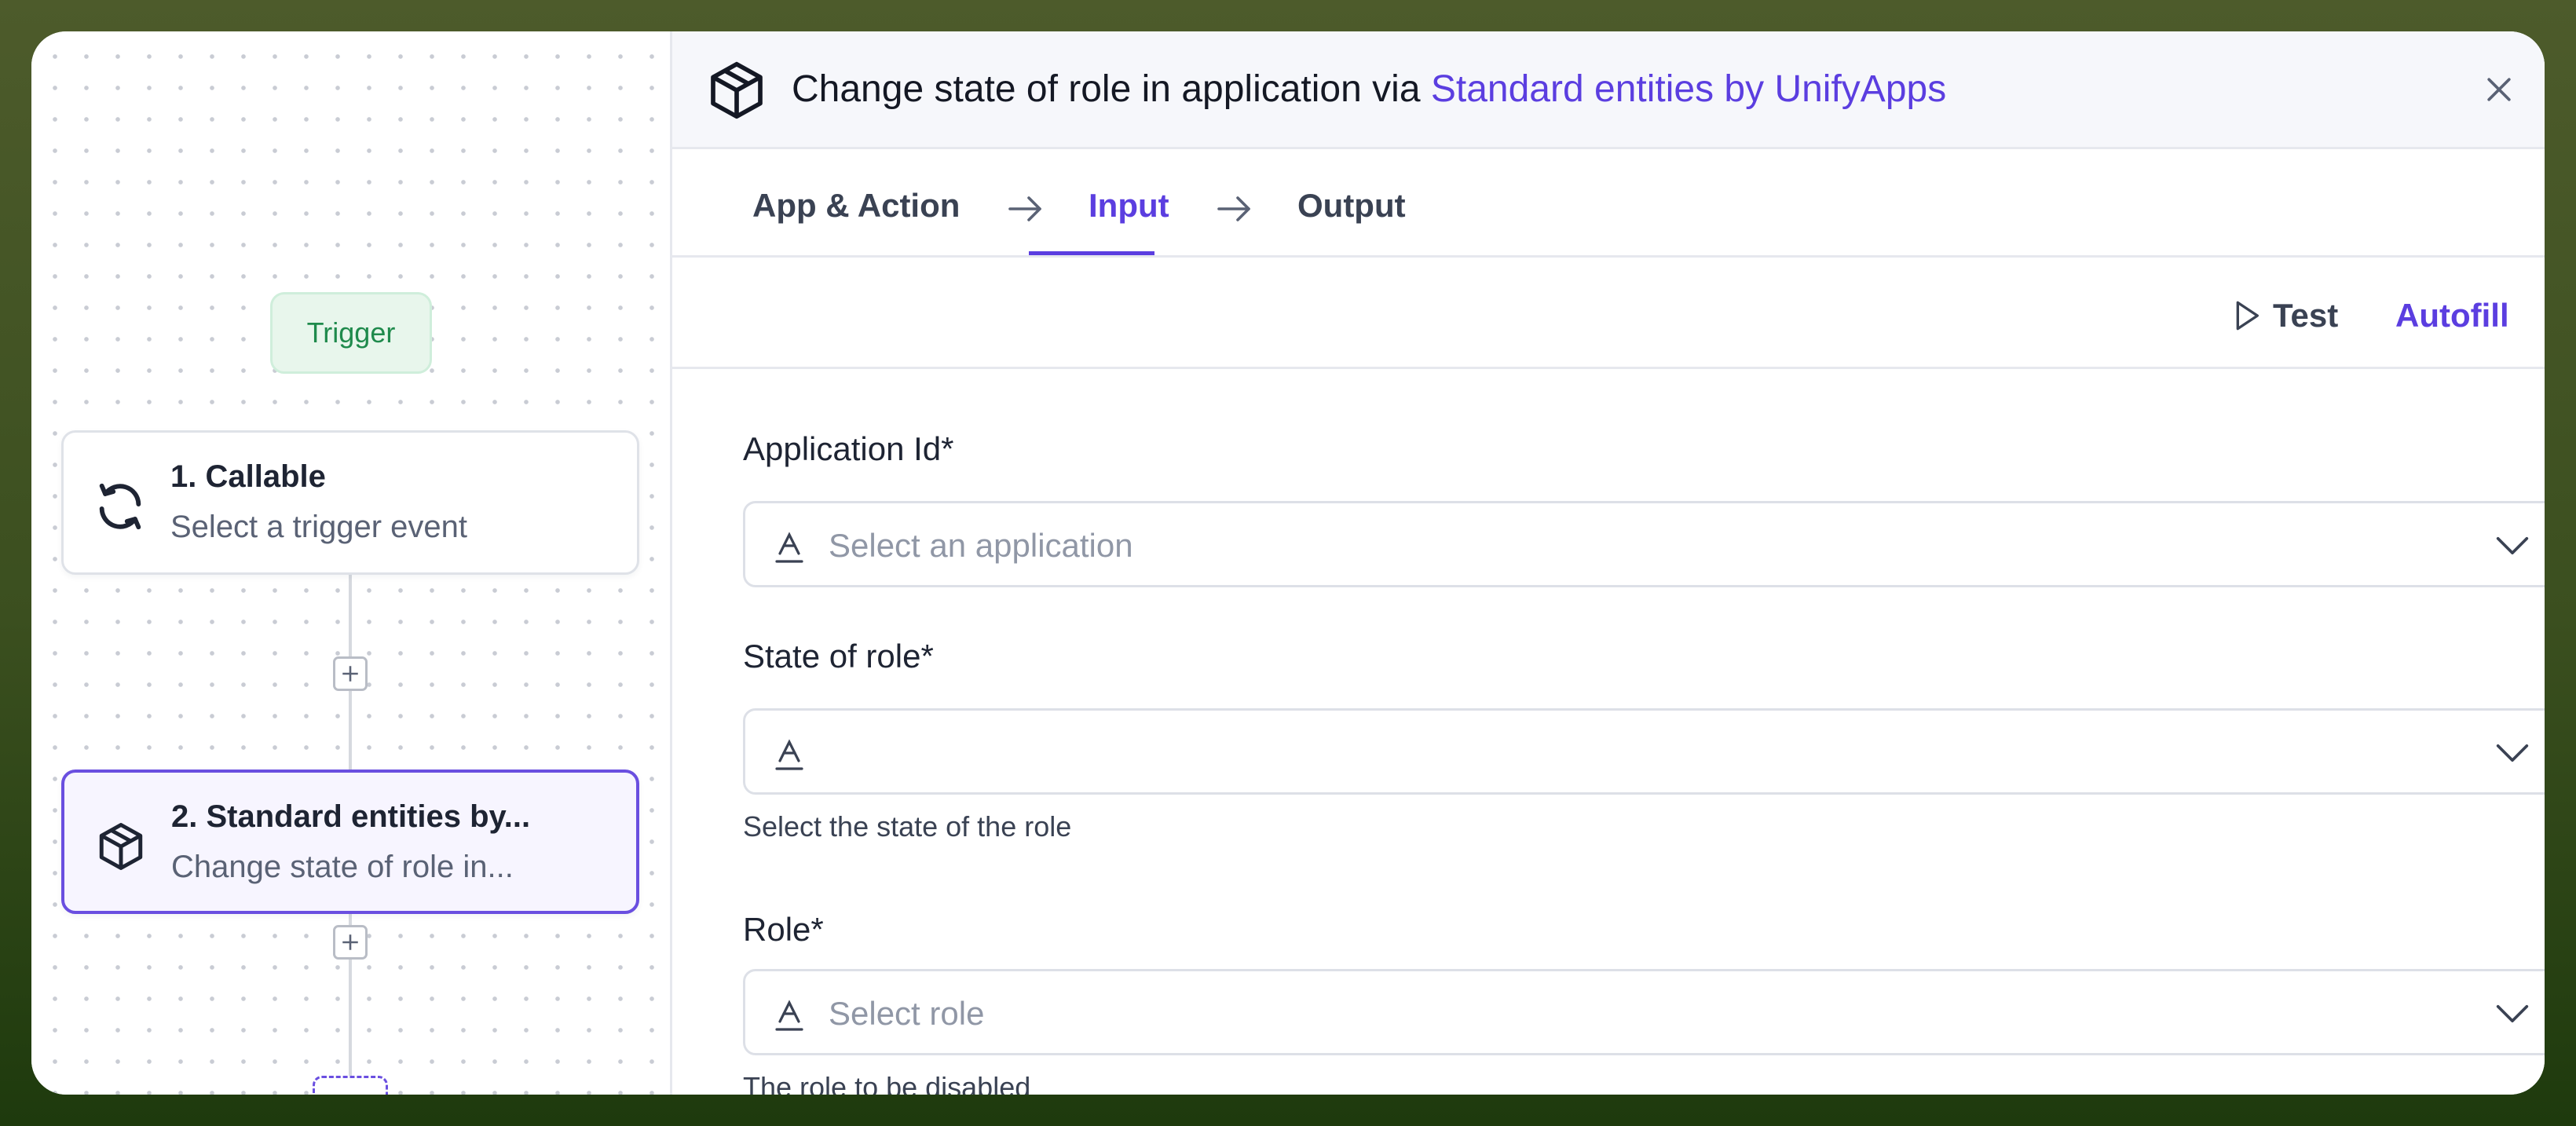 The height and width of the screenshot is (1126, 2576). What do you see at coordinates (1688, 89) in the screenshot?
I see `app-link: Standard entities by UnifyApps` at bounding box center [1688, 89].